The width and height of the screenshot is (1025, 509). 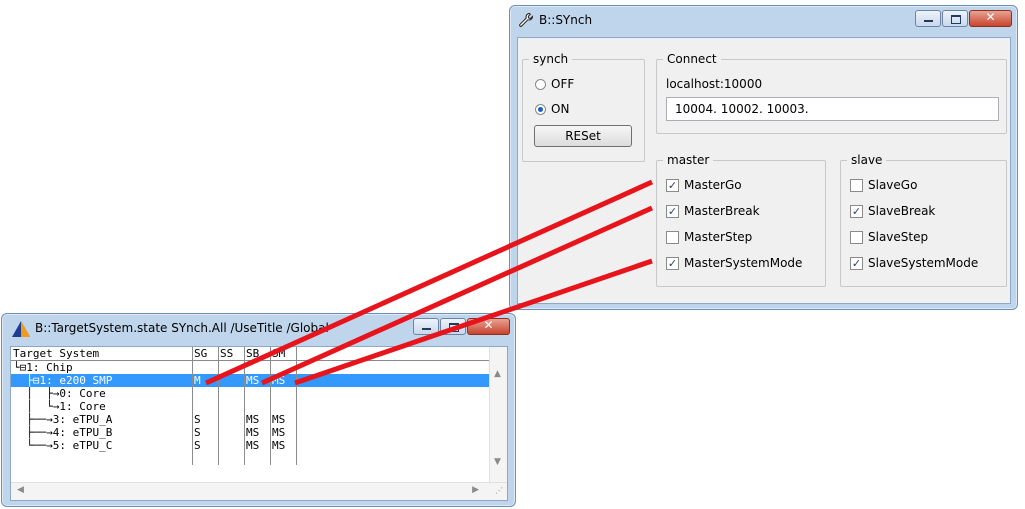 I want to click on cell-target: │ ├→0: Core, so click(x=59, y=393).